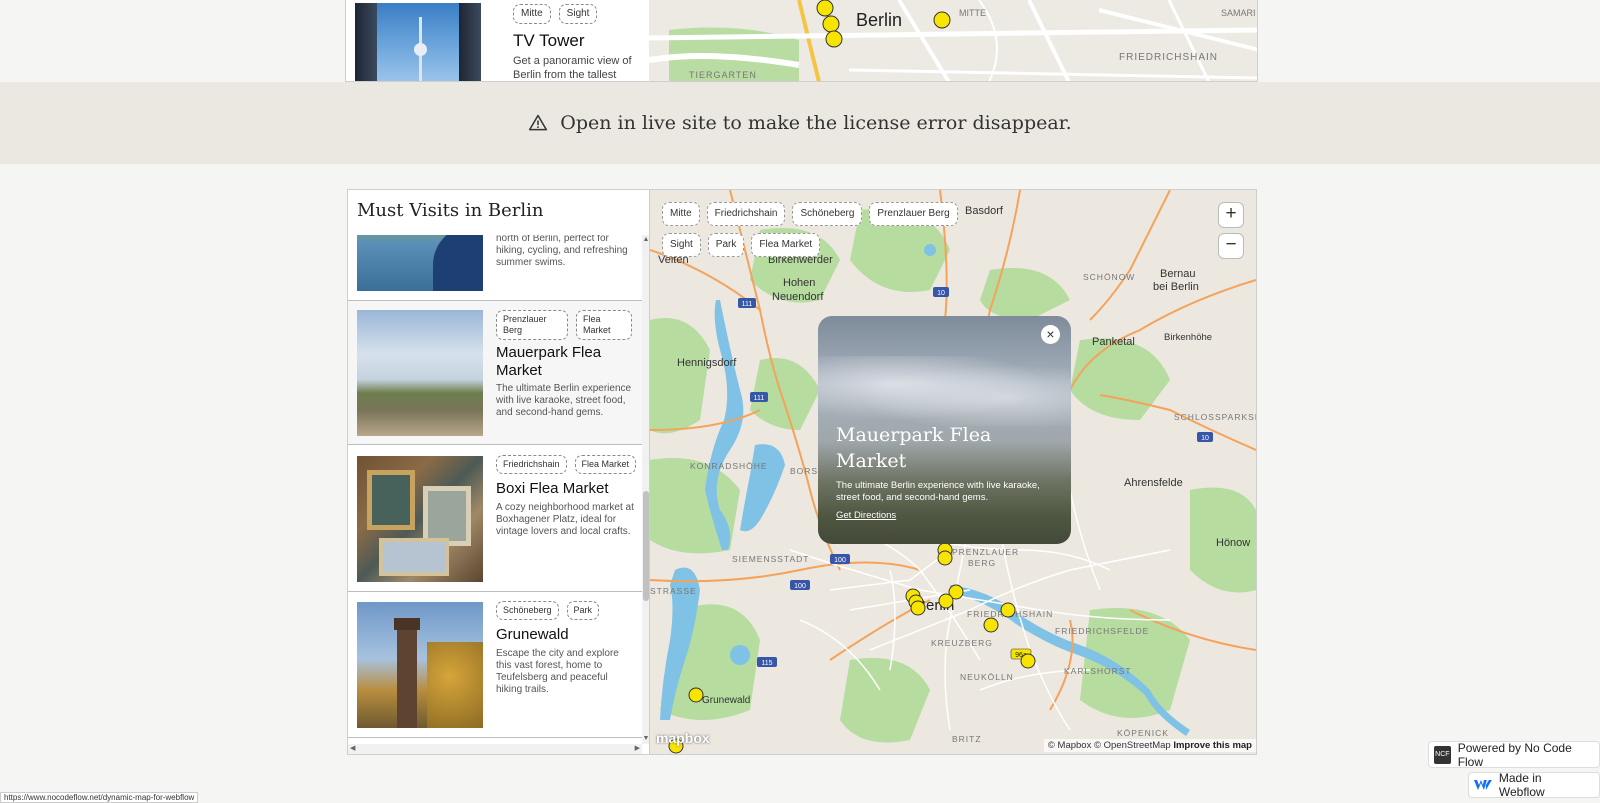 This screenshot has width=1600, height=803. Describe the element at coordinates (987, 677) in the screenshot. I see `map-label: NEUKÖLLN` at that location.